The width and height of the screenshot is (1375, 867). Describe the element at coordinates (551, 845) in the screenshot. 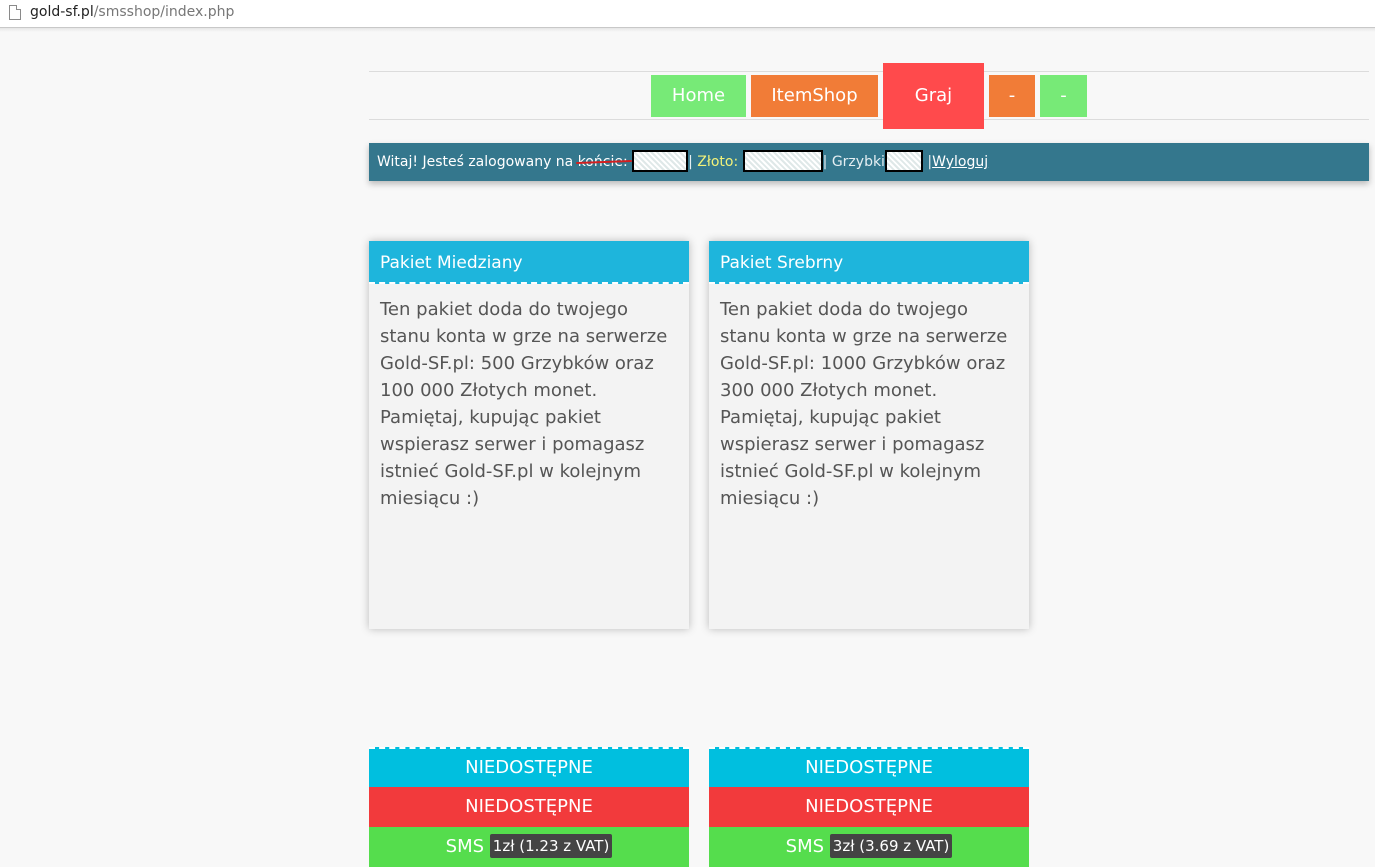

I see `sms-price-badge: 1zł (1.23 z VAT)` at that location.